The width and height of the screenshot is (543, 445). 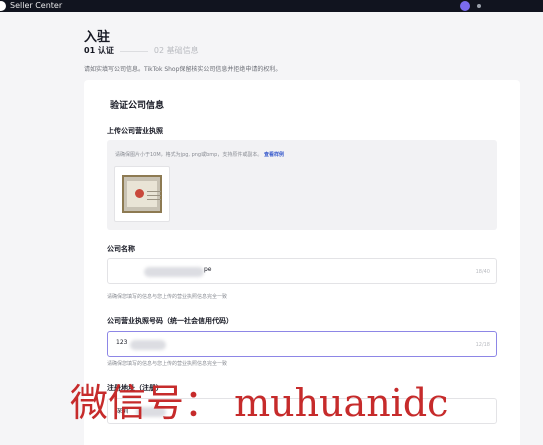 I want to click on upload-hint-text: 请确保图片小于10M，格式为jpg, png或bmp，支持原件或副本。, so click(x=189, y=155).